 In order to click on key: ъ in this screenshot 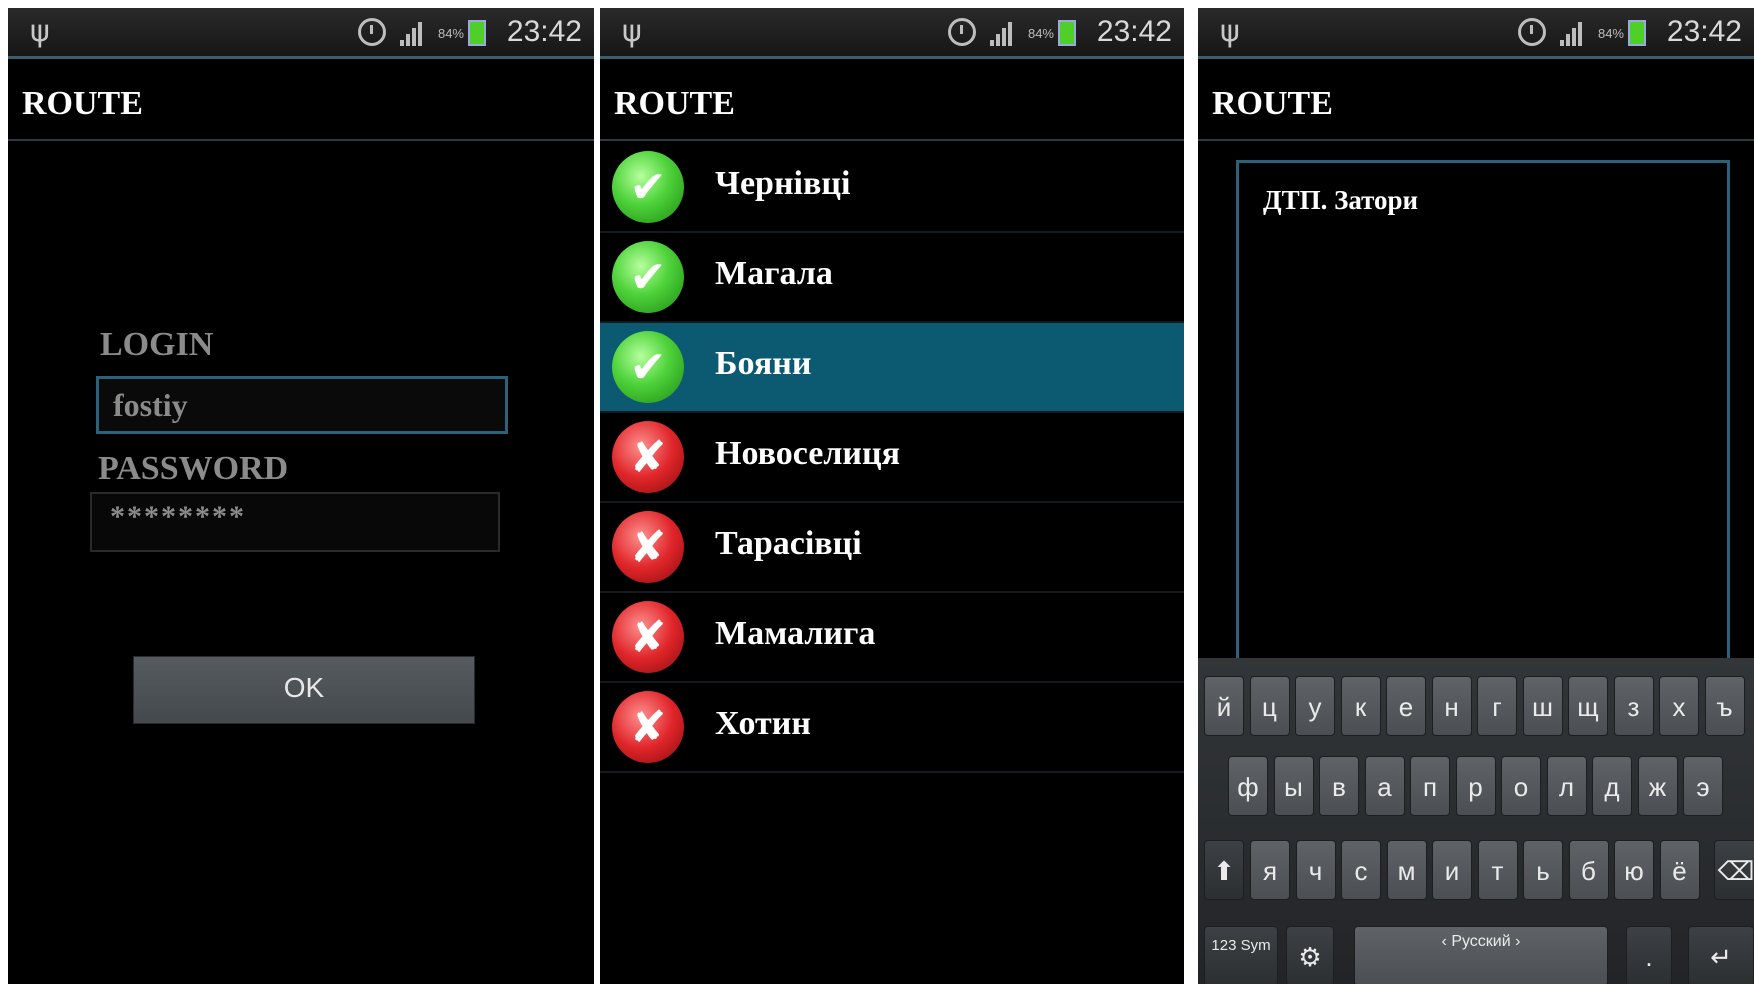, I will do `click(1724, 706)`.